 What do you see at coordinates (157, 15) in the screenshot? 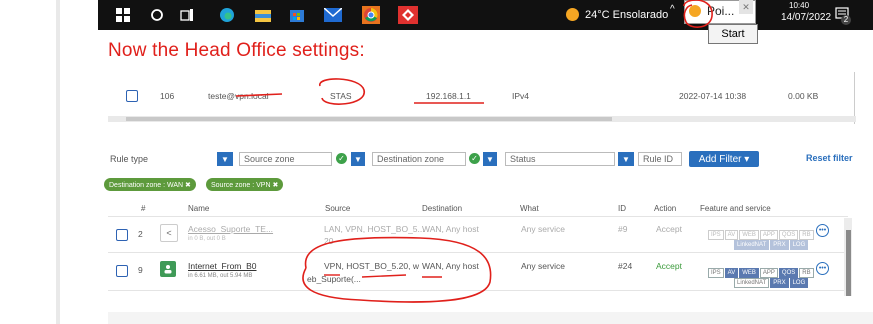
I see `search-icon` at bounding box center [157, 15].